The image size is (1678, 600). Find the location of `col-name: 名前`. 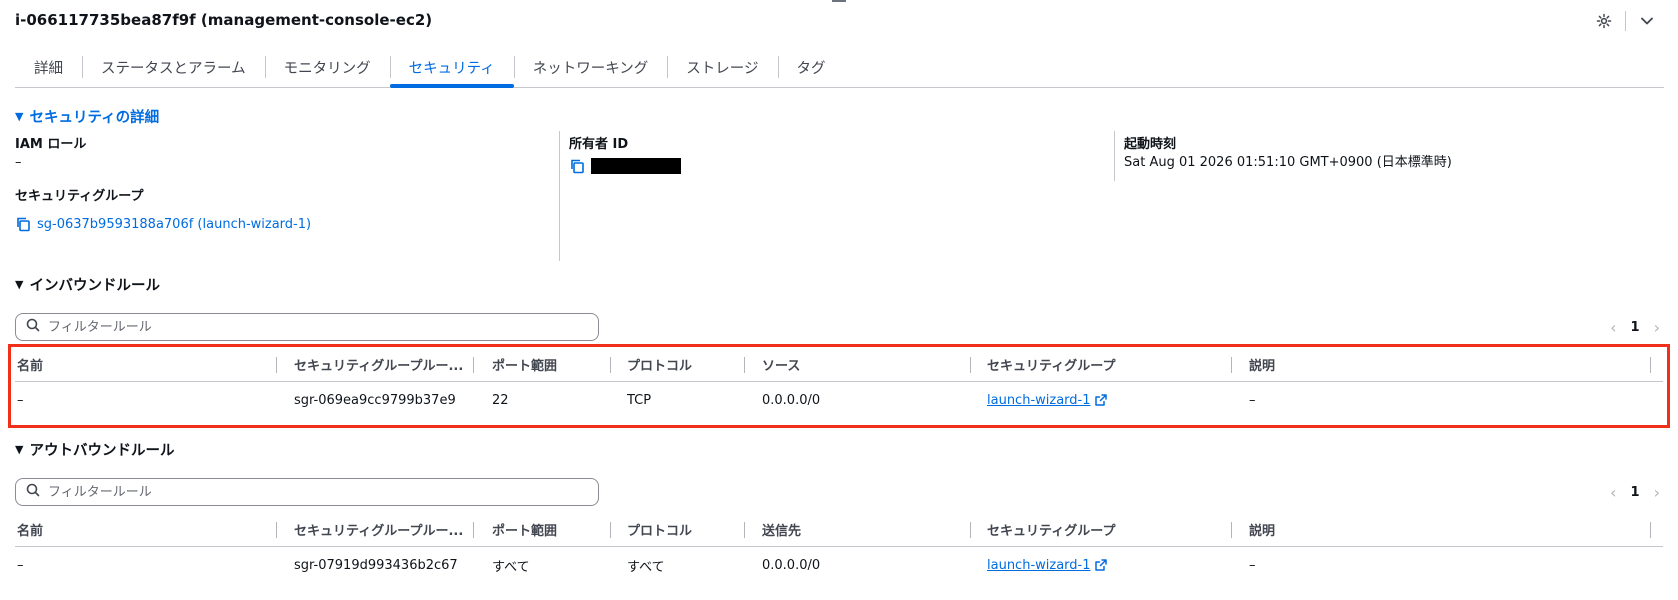

col-name: 名前 is located at coordinates (142, 529).